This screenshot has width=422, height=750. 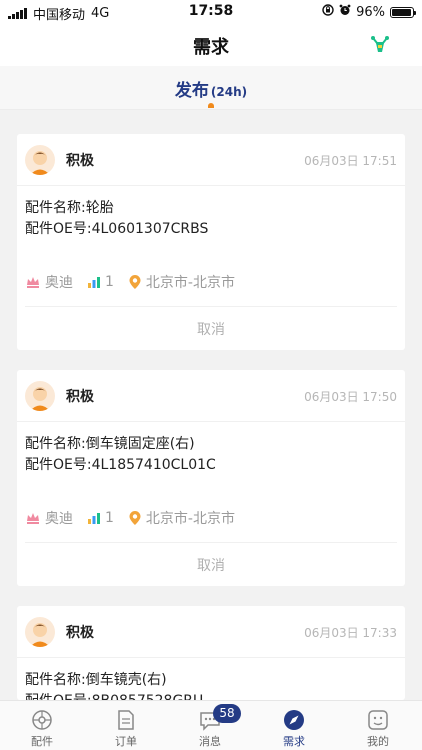 I want to click on parts-icon, so click(x=42, y=720).